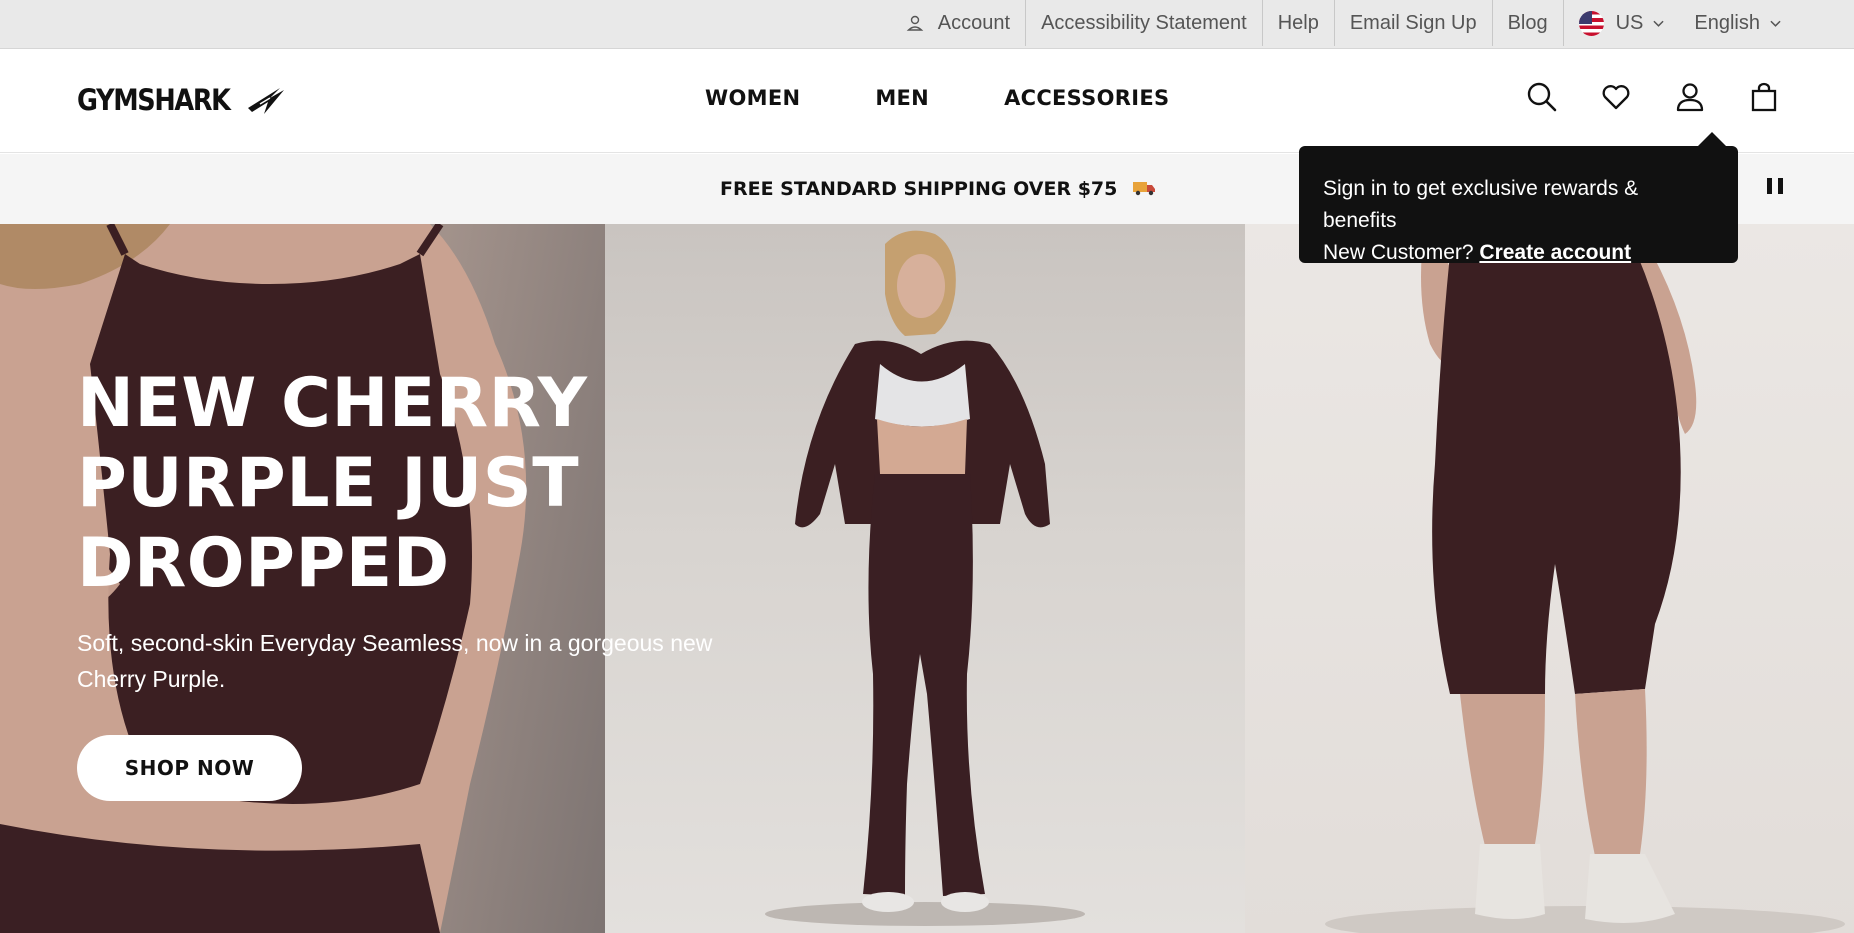  I want to click on gymshark-logo: GYMSHARK, so click(181, 100).